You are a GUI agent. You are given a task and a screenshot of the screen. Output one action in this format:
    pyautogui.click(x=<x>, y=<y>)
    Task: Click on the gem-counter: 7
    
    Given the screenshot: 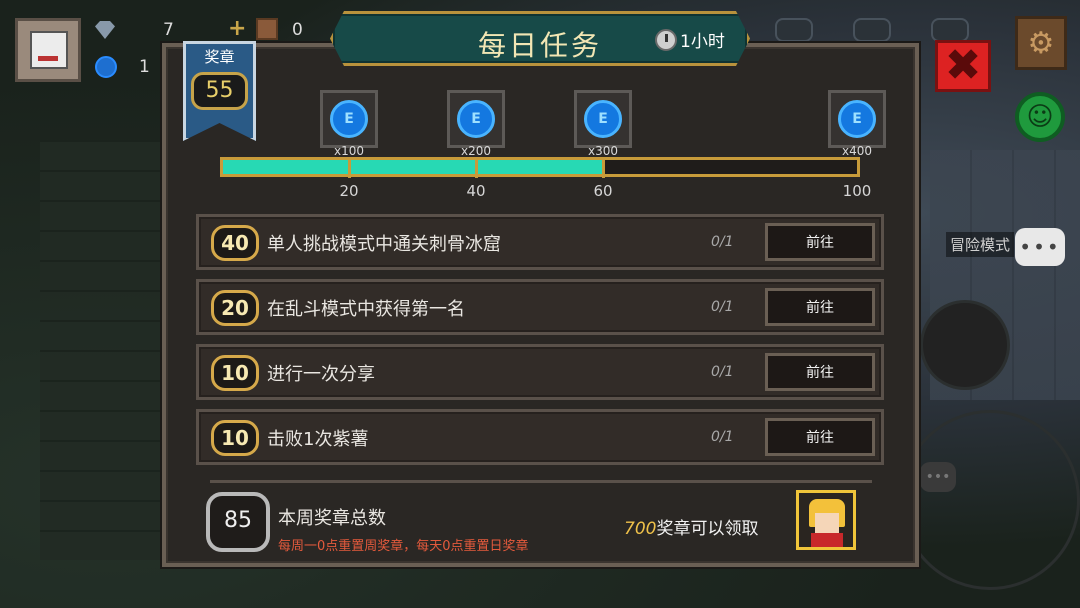 What is the action you would take?
    pyautogui.click(x=134, y=30)
    